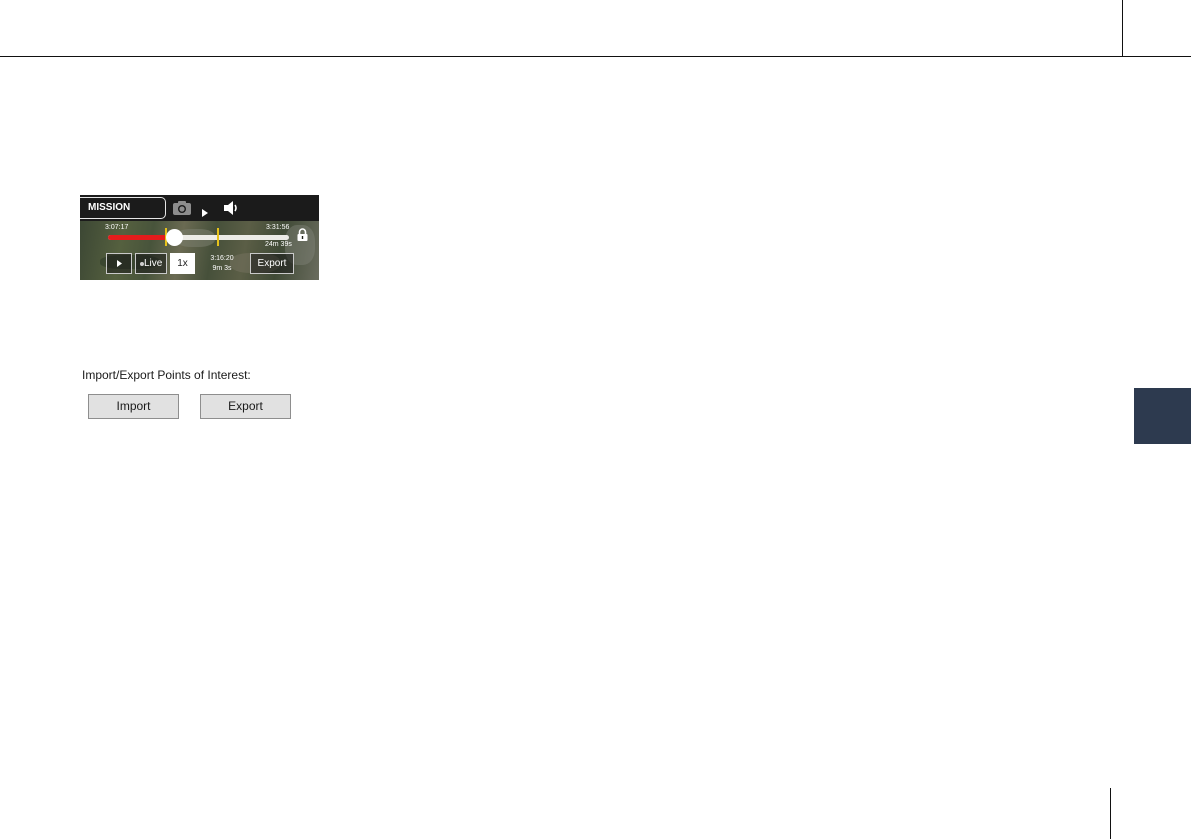 Image resolution: width=1191 pixels, height=839 pixels. What do you see at coordinates (166, 375) in the screenshot?
I see `poi-section-label: Import/Export Points of Interest:` at bounding box center [166, 375].